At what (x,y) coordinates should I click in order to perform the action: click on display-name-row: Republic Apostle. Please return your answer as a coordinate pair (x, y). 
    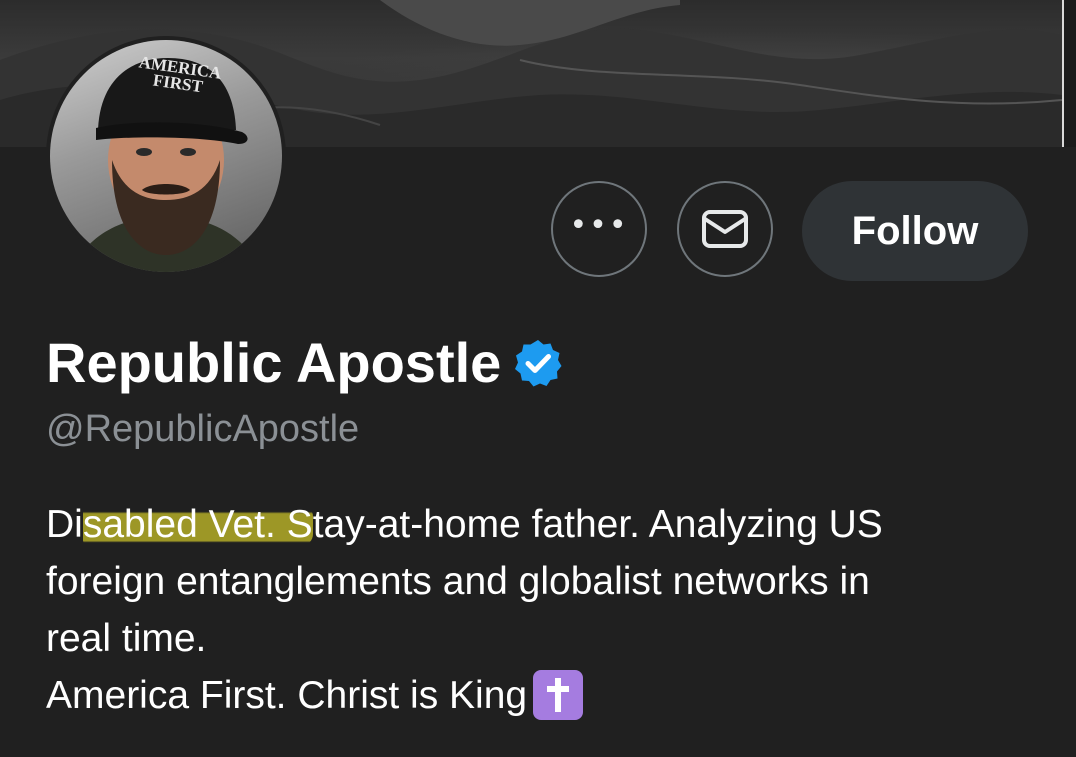
    Looking at the image, I should click on (304, 362).